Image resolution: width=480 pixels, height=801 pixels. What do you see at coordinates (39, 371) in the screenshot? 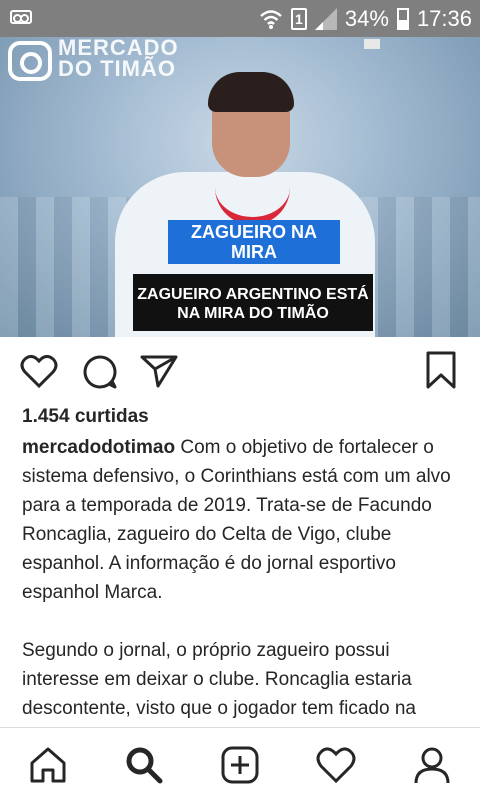
I see `heart-icon` at bounding box center [39, 371].